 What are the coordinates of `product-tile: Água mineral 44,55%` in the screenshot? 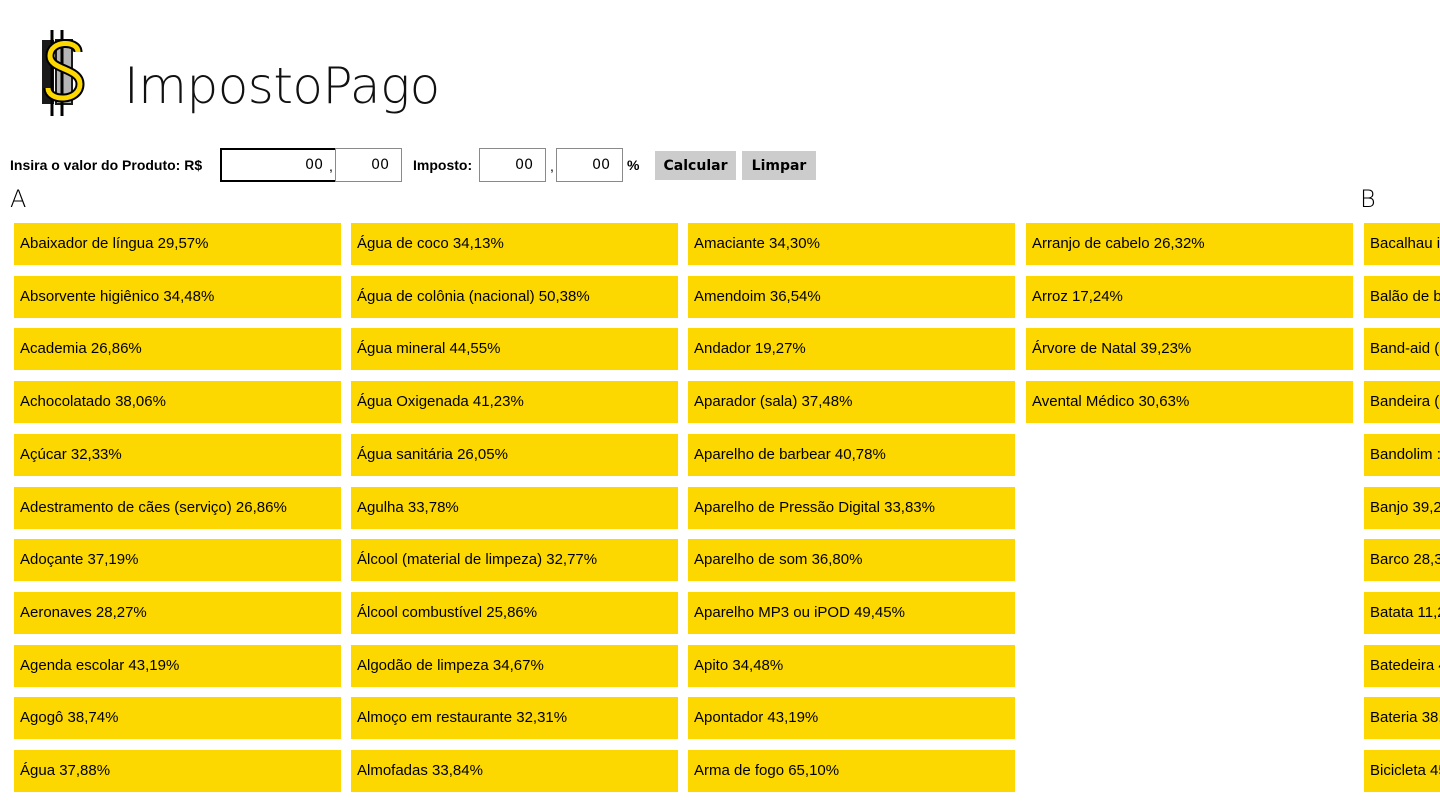 It's located at (514, 349).